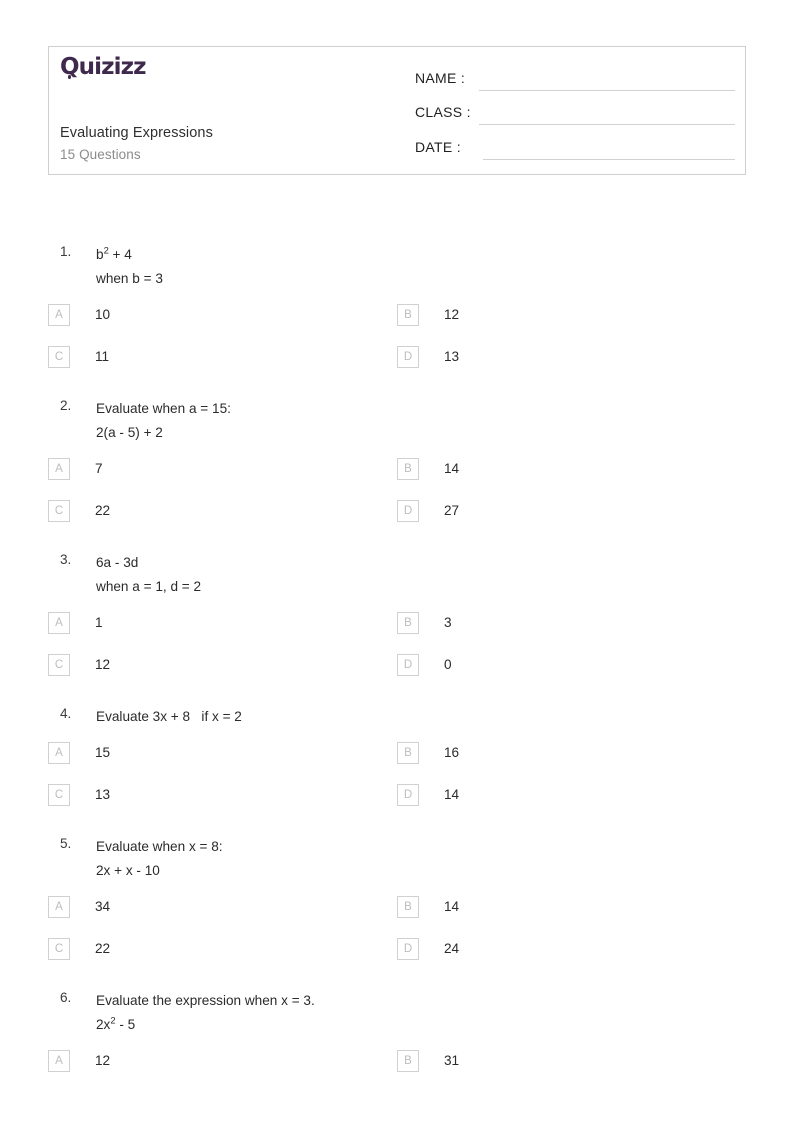  I want to click on answer-options: A 7 B 14 C 22 D 27, so click(397, 500).